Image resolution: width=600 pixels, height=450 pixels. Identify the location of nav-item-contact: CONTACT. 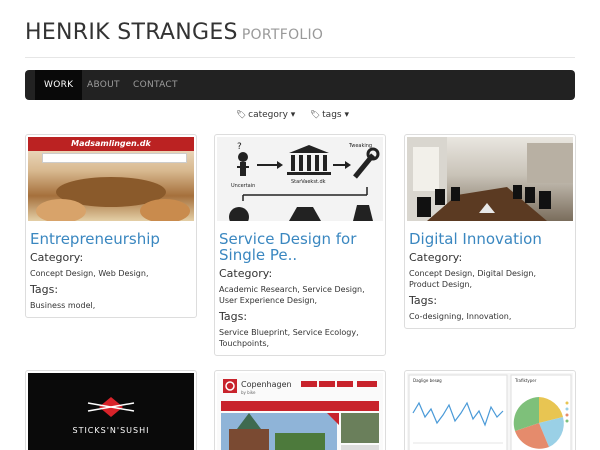
(155, 85).